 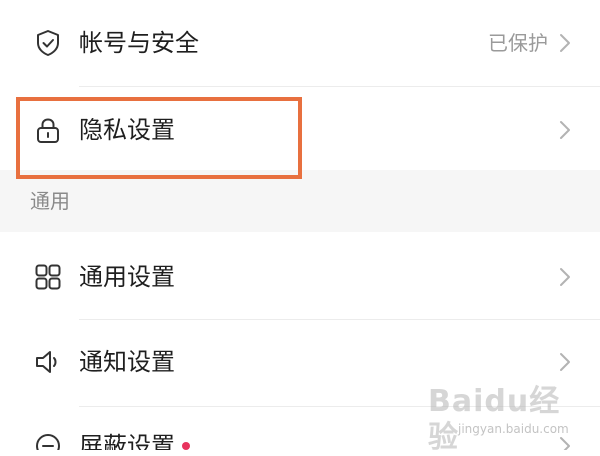 I want to click on speaker-icon, so click(x=48, y=362).